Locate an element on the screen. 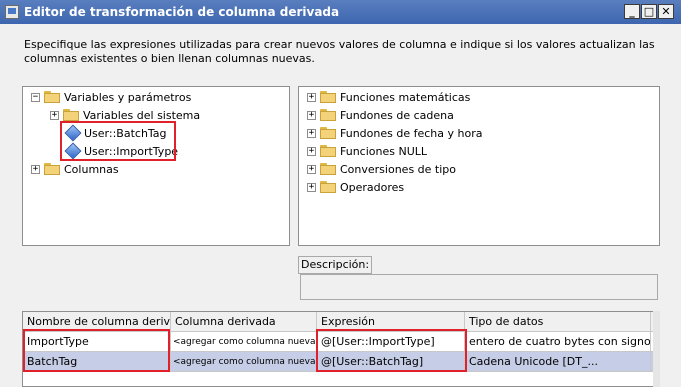 This screenshot has width=681, height=387. tree-item-label: Fundones de fecha y hora is located at coordinates (411, 133).